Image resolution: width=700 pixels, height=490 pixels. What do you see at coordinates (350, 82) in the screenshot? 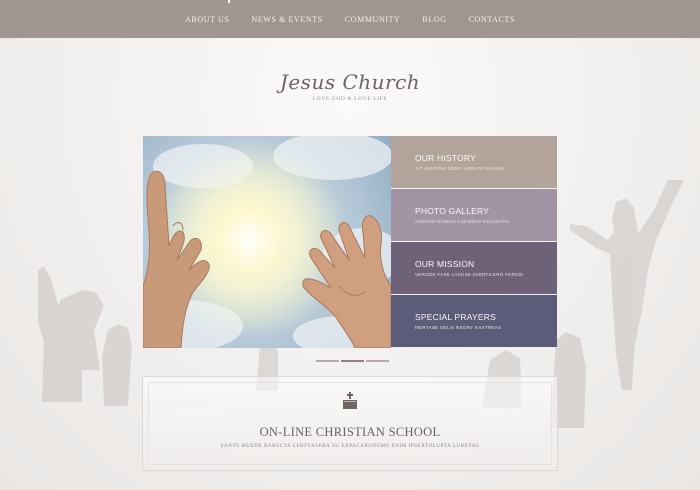
I see `logo-title: Jesus Church` at bounding box center [350, 82].